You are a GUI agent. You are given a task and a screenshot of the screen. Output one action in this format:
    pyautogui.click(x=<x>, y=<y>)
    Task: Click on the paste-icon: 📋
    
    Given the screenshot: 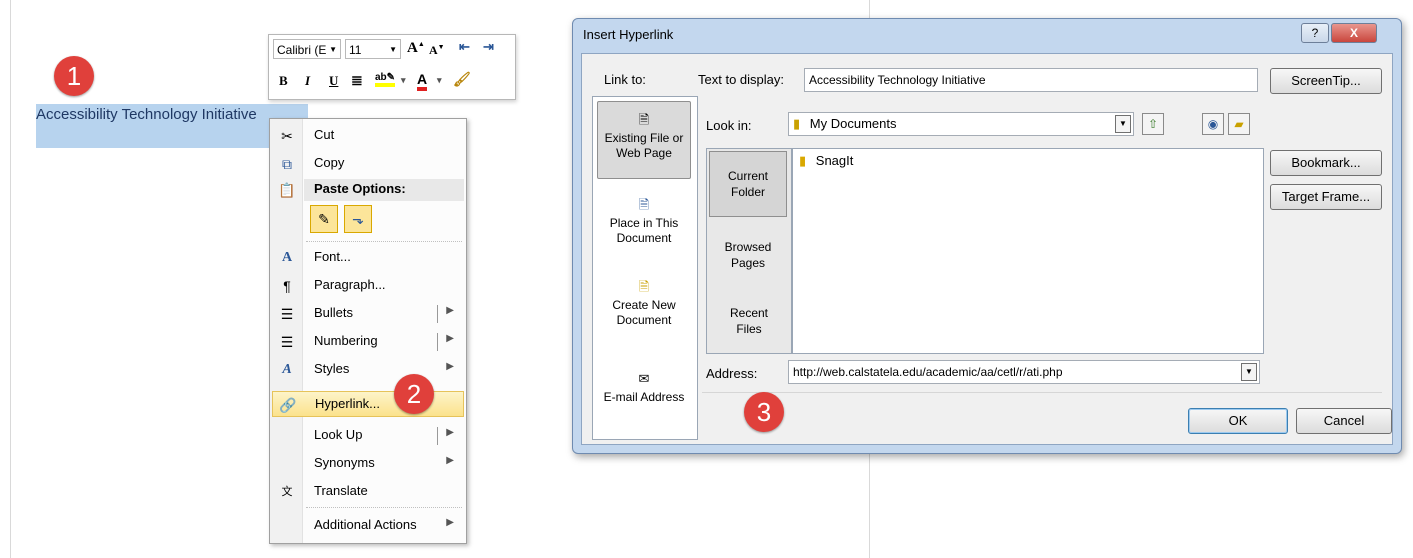 What is the action you would take?
    pyautogui.click(x=287, y=190)
    